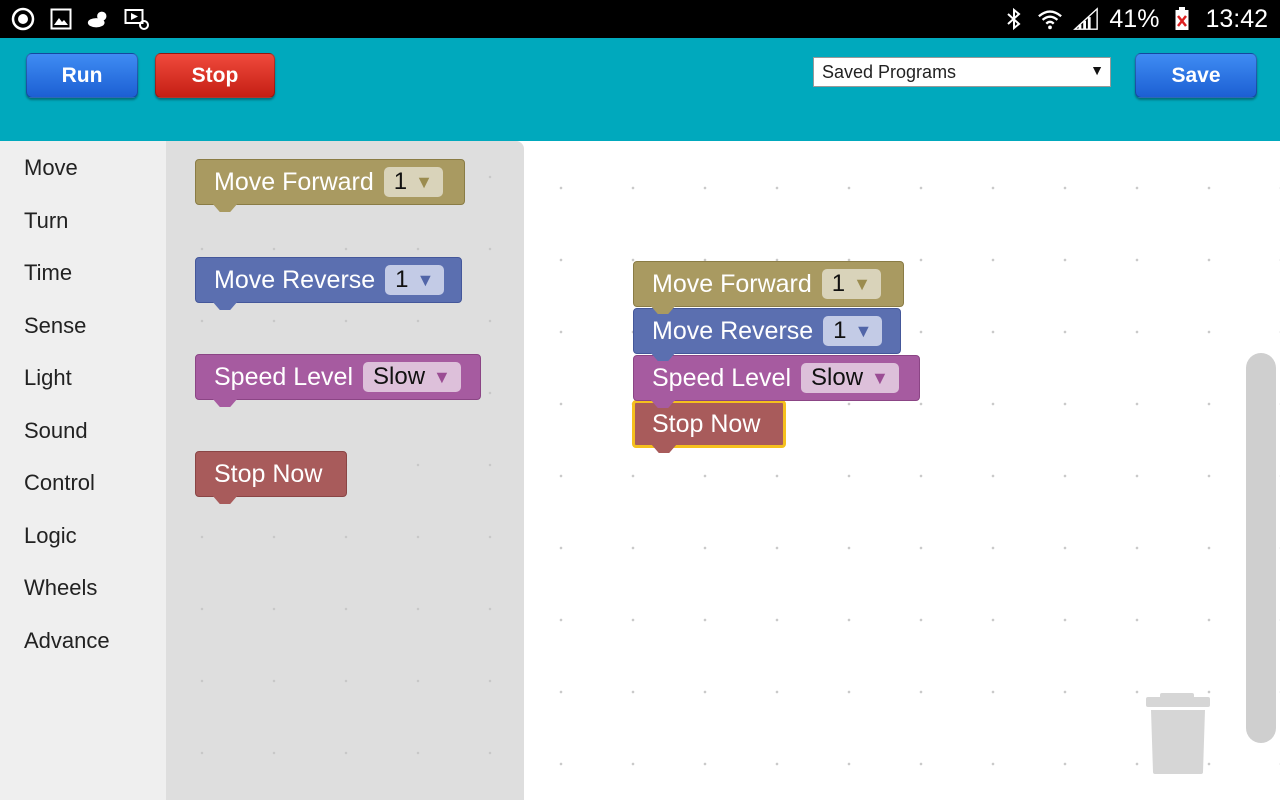 The height and width of the screenshot is (800, 1280). What do you see at coordinates (137, 19) in the screenshot?
I see `screen-mirror-icon` at bounding box center [137, 19].